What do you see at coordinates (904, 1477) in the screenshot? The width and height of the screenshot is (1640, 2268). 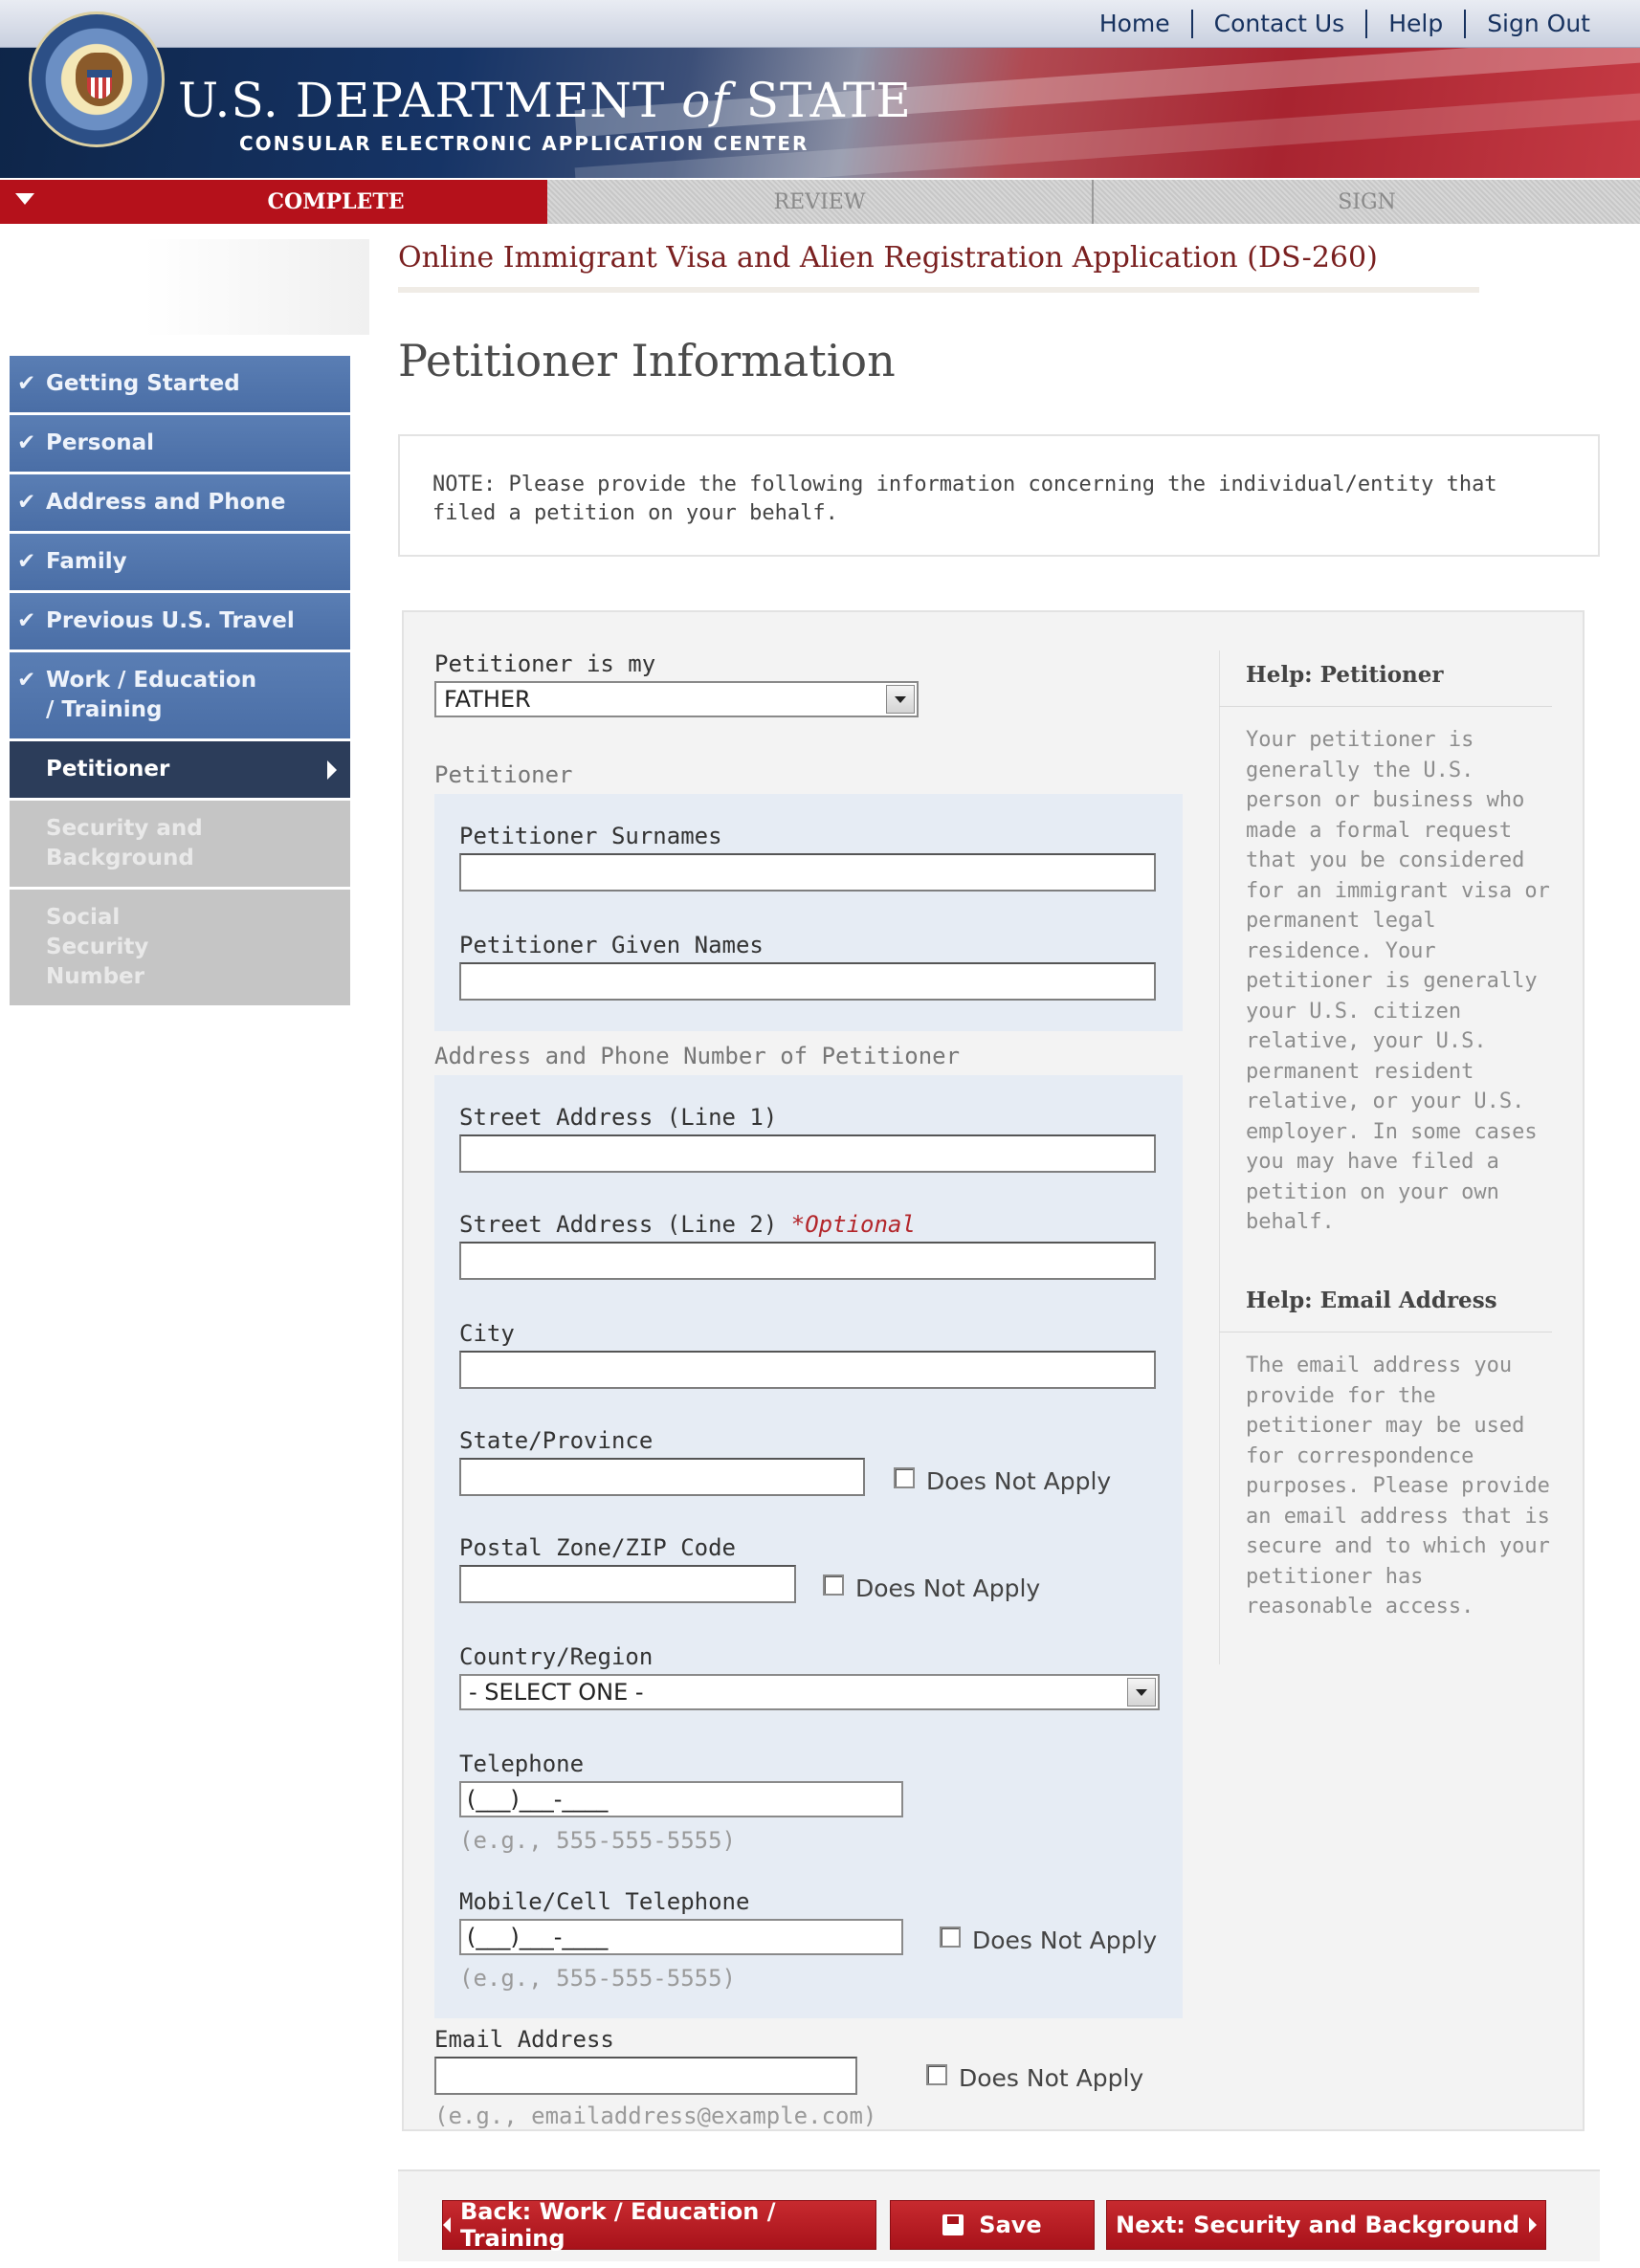 I see `state-does-not-apply-checkbox` at bounding box center [904, 1477].